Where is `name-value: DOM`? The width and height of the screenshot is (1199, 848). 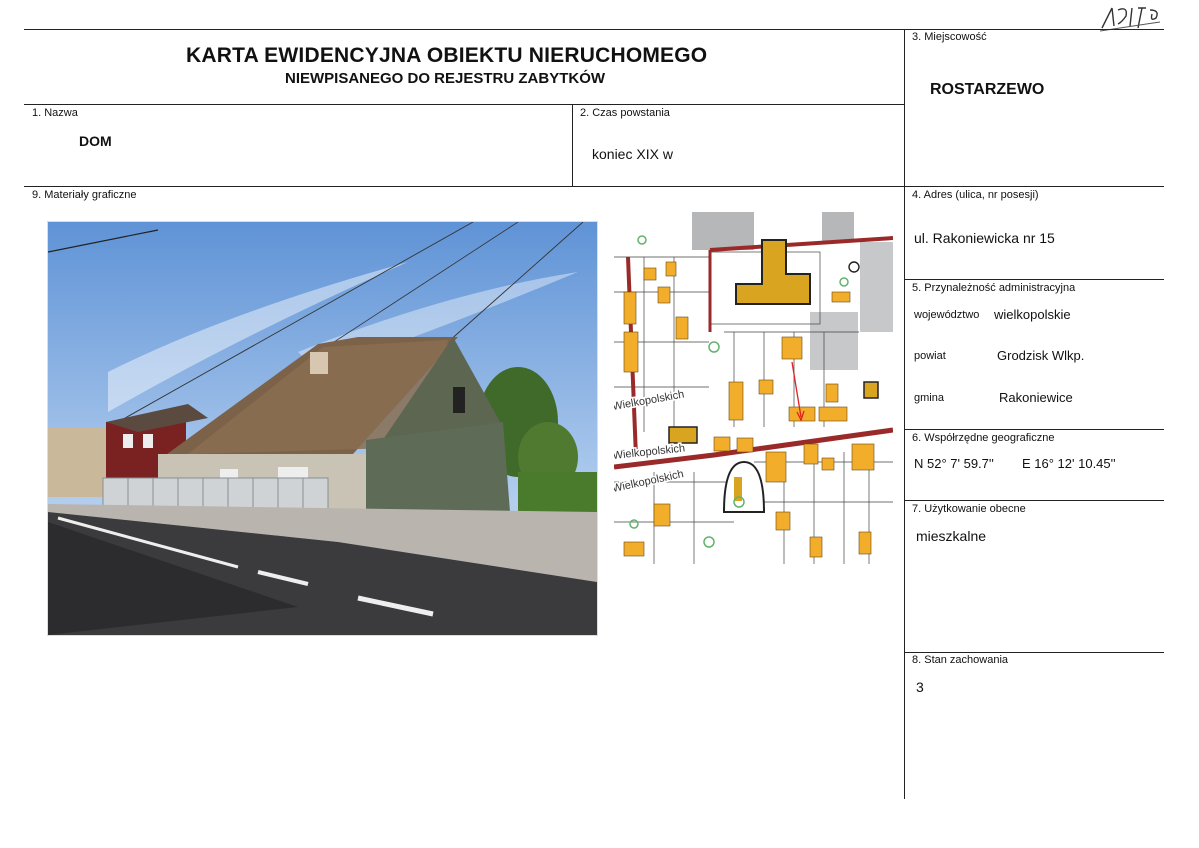
name-value: DOM is located at coordinates (95, 141).